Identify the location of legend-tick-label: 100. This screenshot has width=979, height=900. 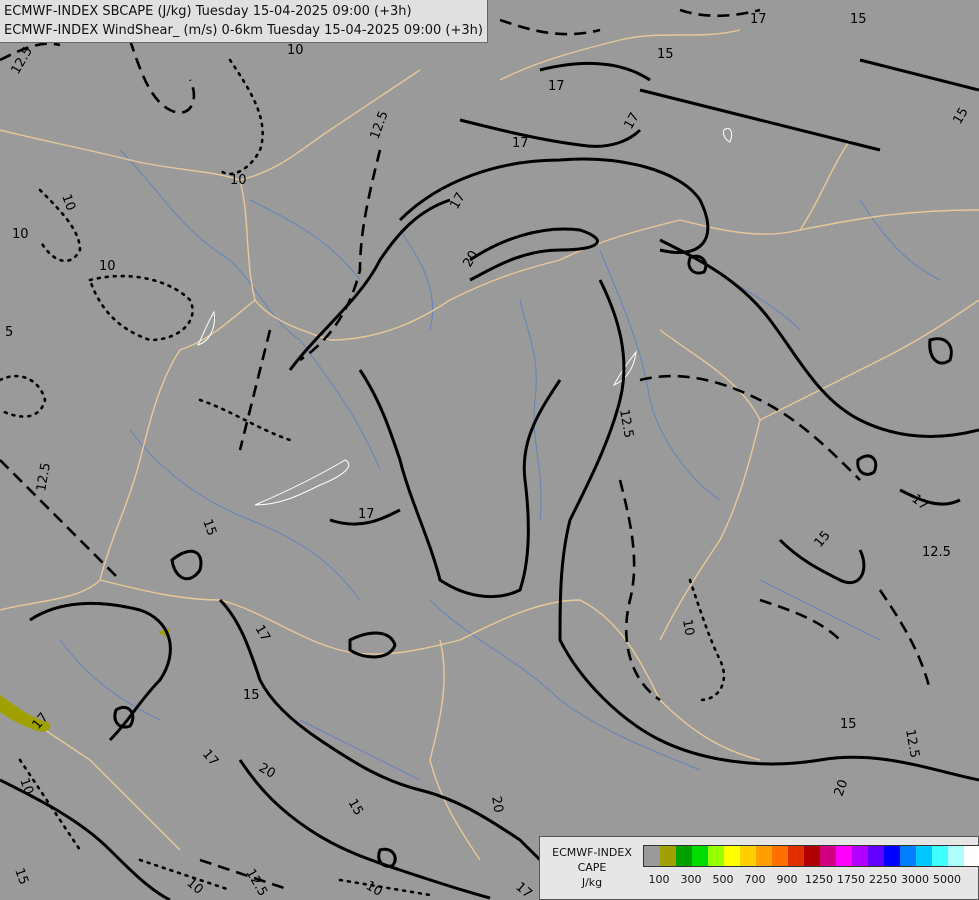
(659, 879).